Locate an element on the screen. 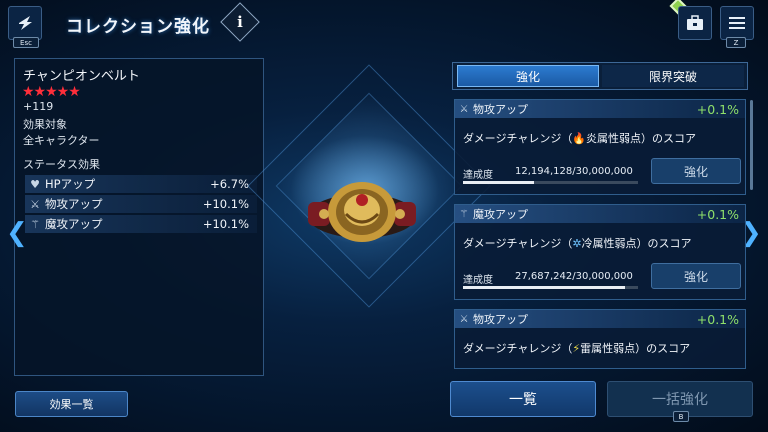  toolbox-icon is located at coordinates (695, 22).